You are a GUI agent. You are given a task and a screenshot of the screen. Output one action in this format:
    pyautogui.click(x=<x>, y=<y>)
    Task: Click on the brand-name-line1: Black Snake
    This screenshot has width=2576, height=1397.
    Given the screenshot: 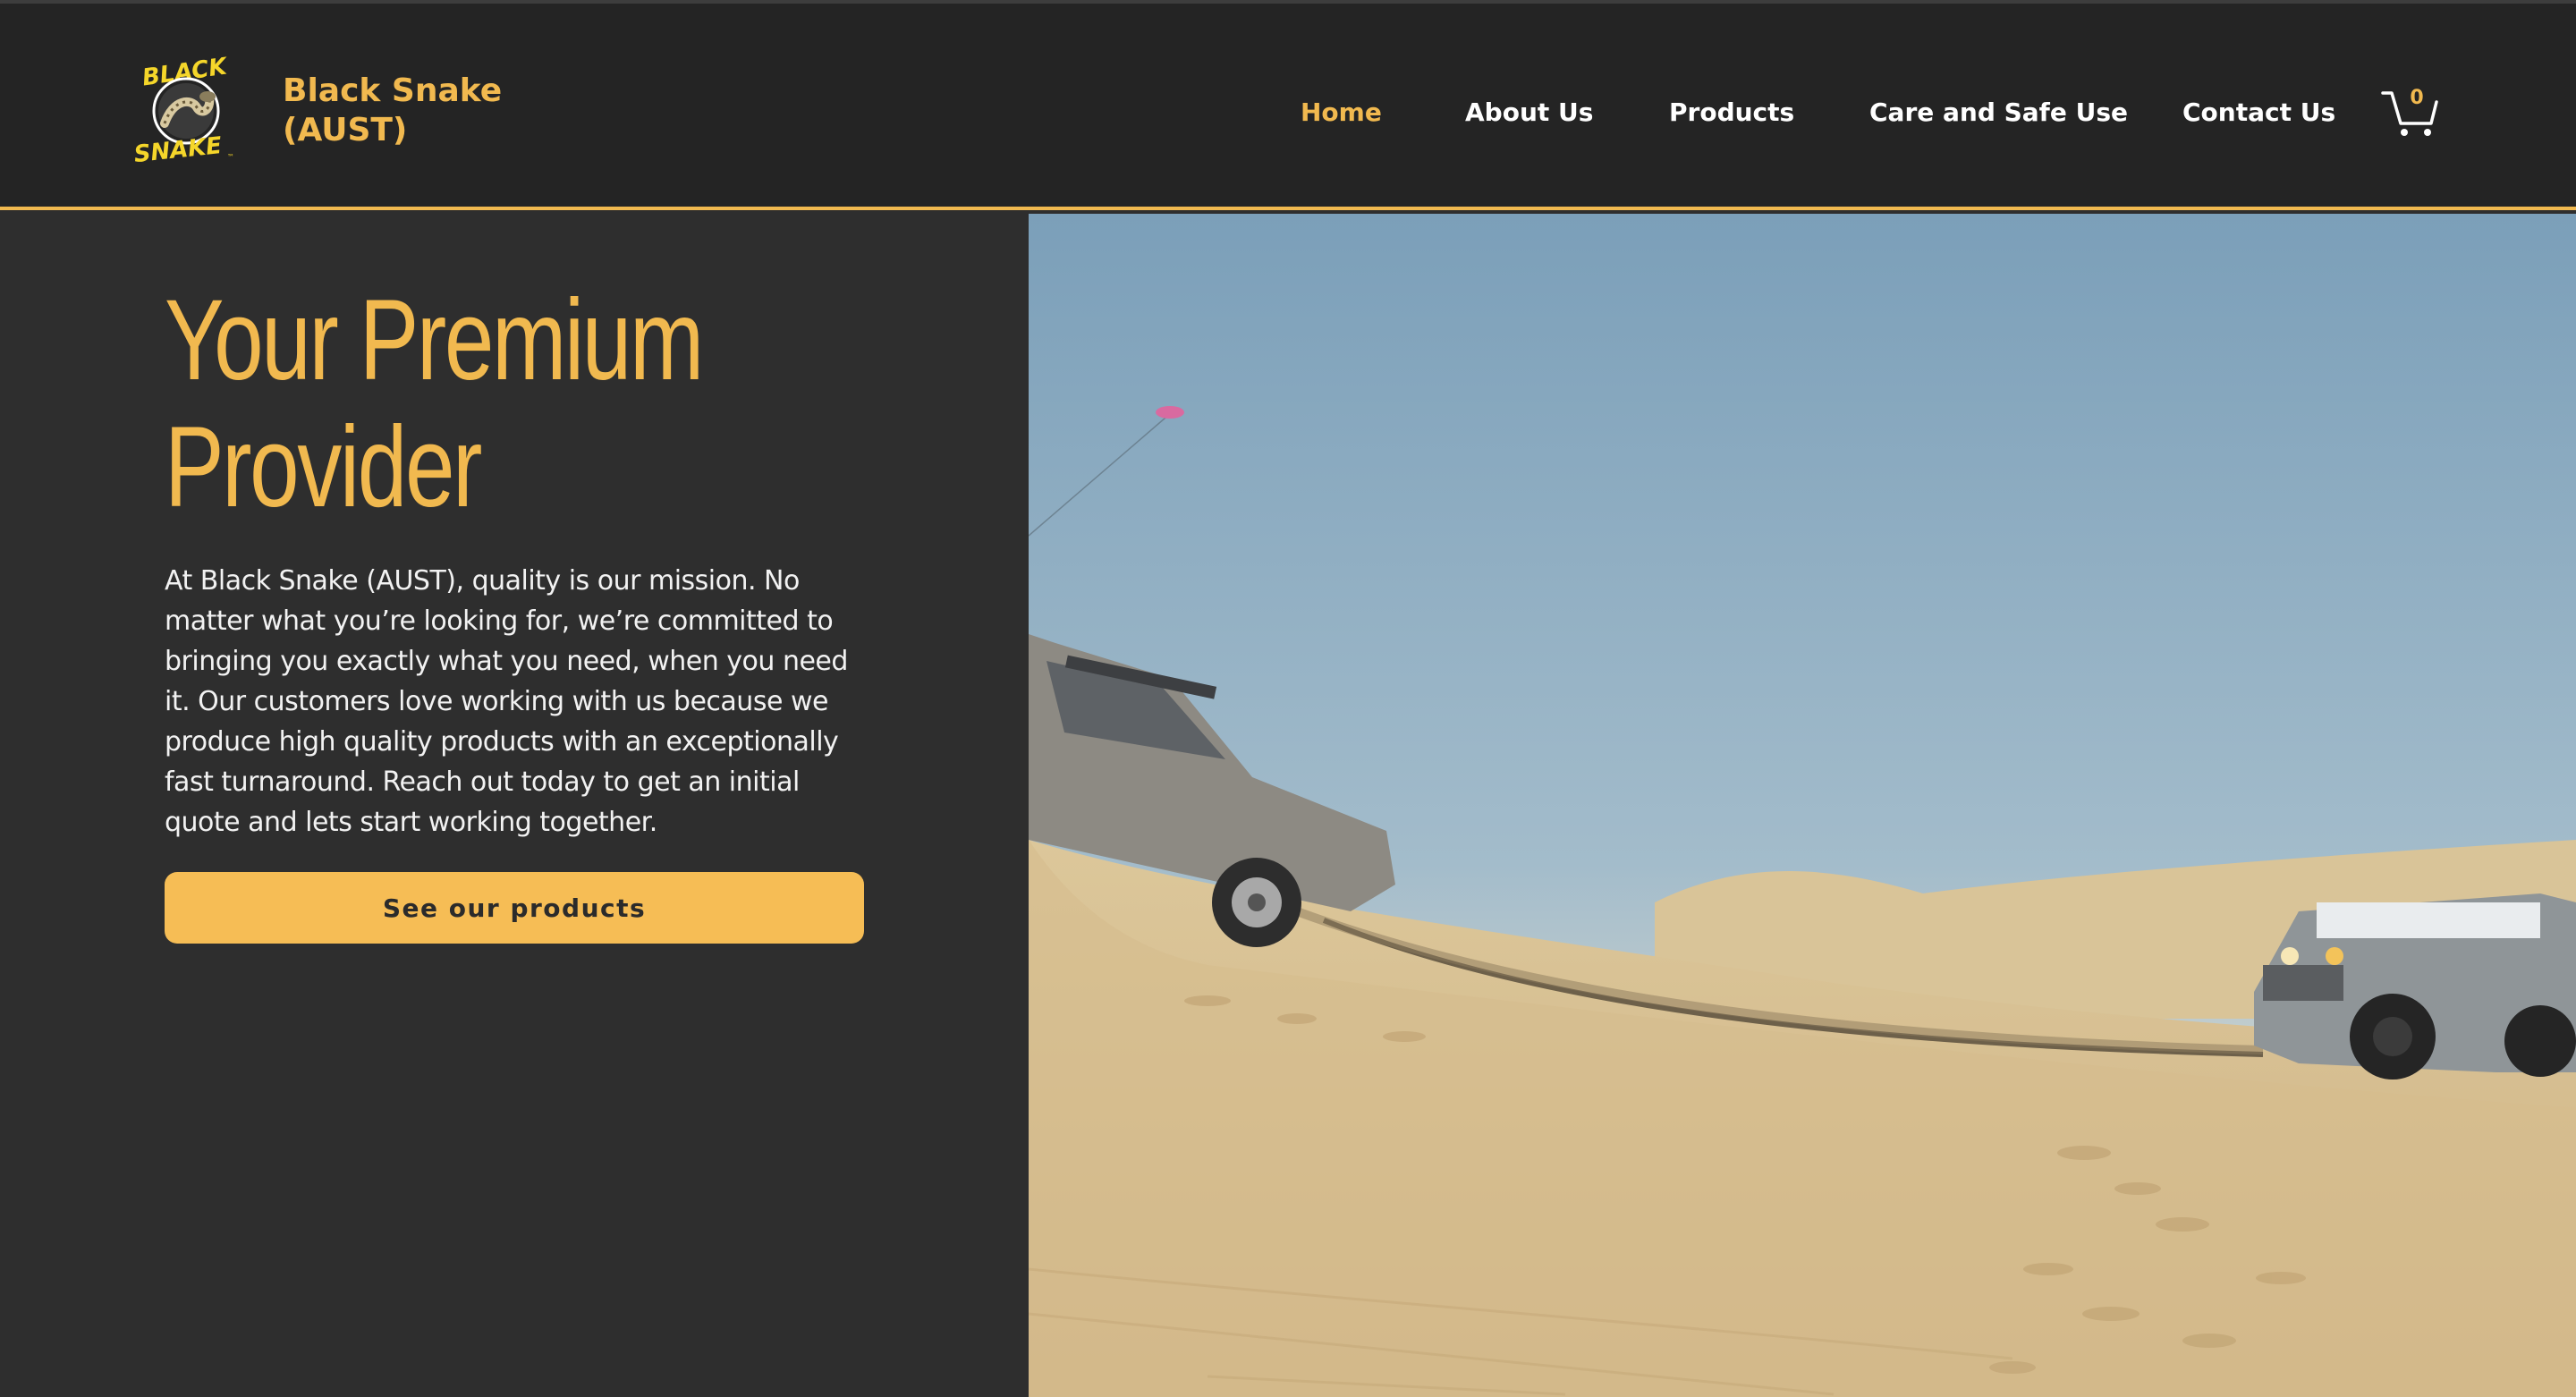 What is the action you would take?
    pyautogui.click(x=393, y=90)
    